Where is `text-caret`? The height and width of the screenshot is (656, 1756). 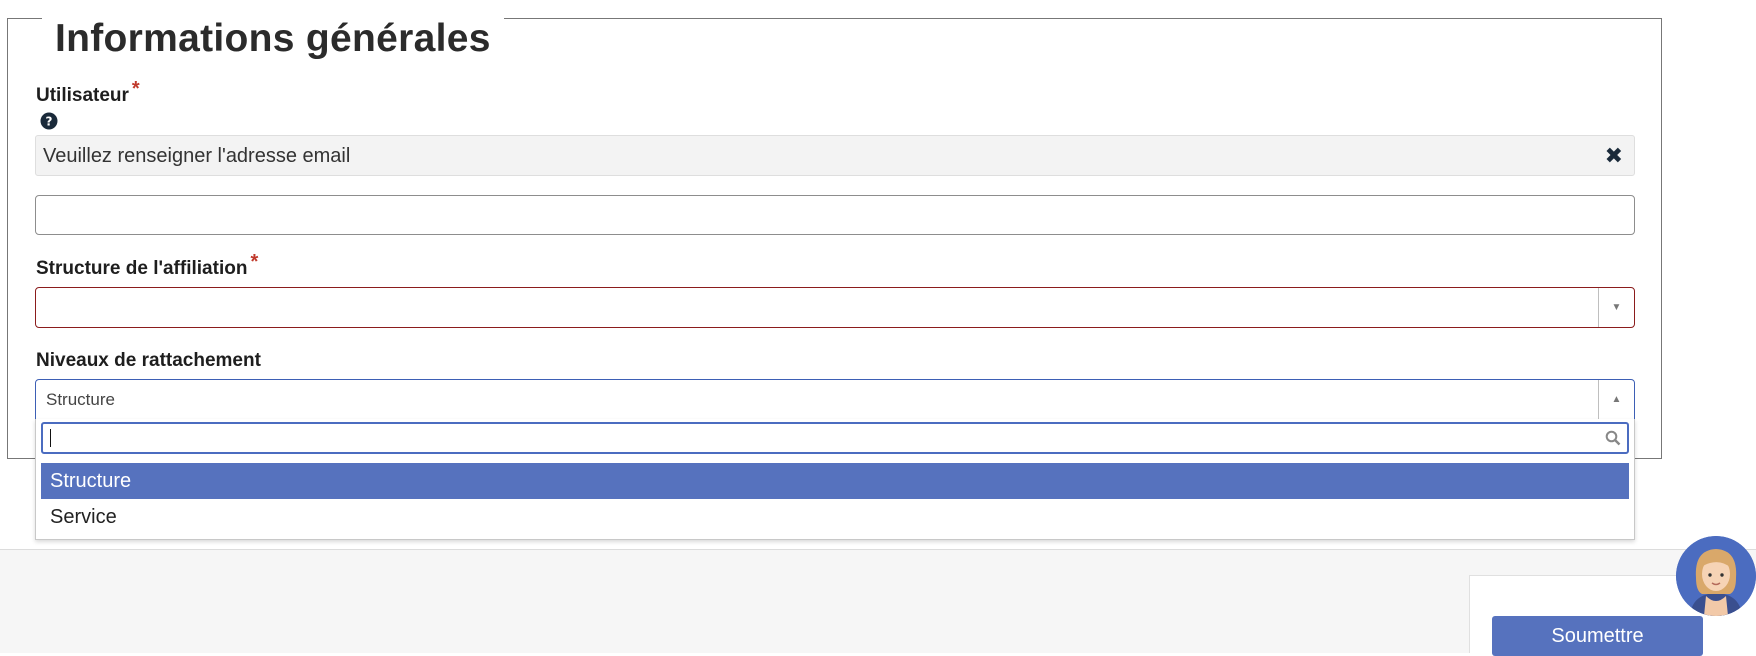 text-caret is located at coordinates (50, 438).